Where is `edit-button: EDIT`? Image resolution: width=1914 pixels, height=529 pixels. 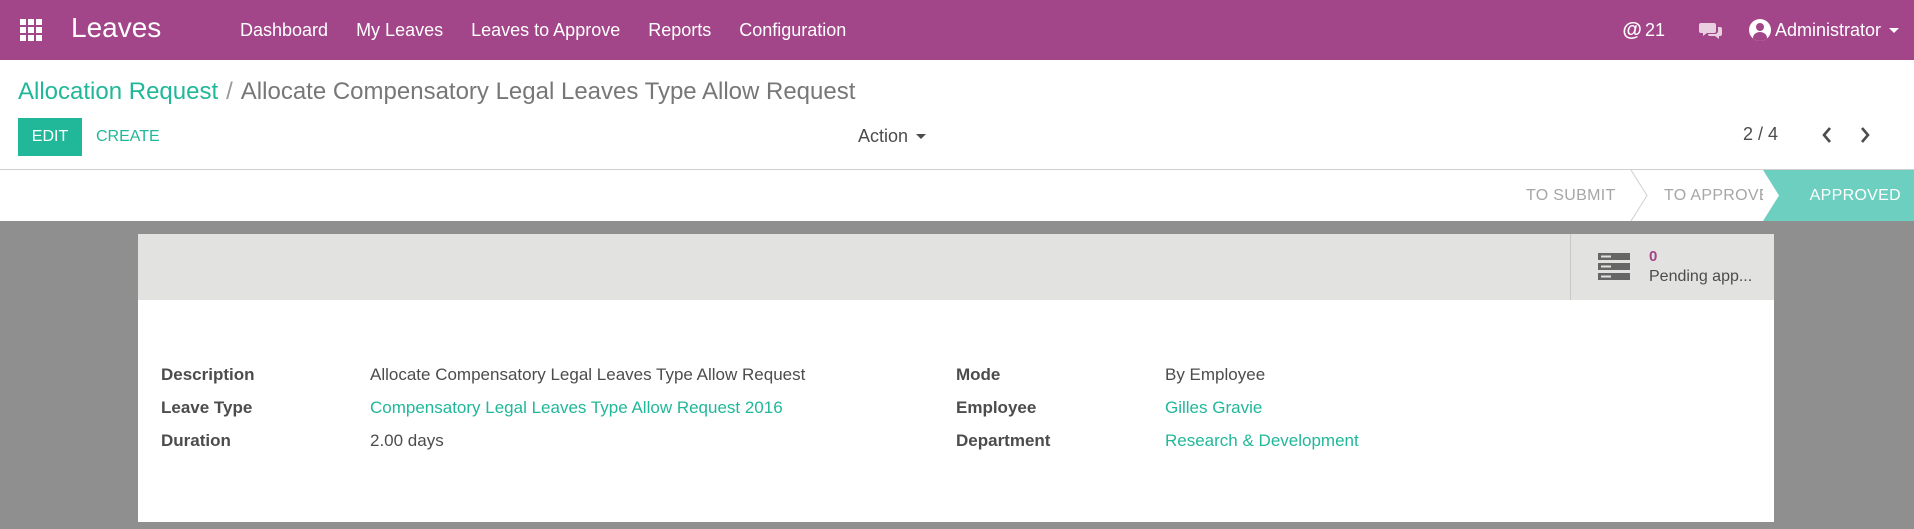
edit-button: EDIT is located at coordinates (50, 137).